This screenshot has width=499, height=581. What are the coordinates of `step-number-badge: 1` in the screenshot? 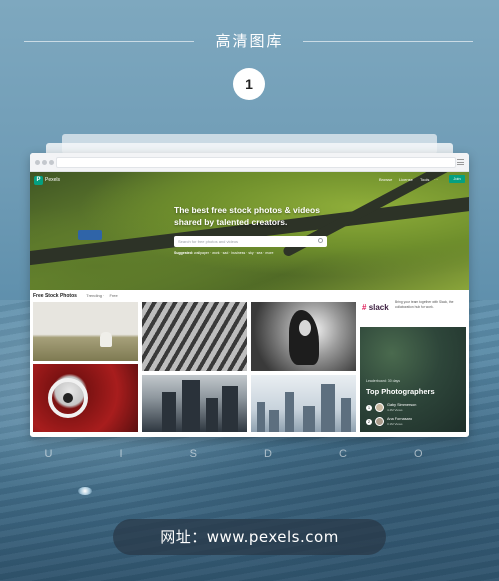 It's located at (249, 84).